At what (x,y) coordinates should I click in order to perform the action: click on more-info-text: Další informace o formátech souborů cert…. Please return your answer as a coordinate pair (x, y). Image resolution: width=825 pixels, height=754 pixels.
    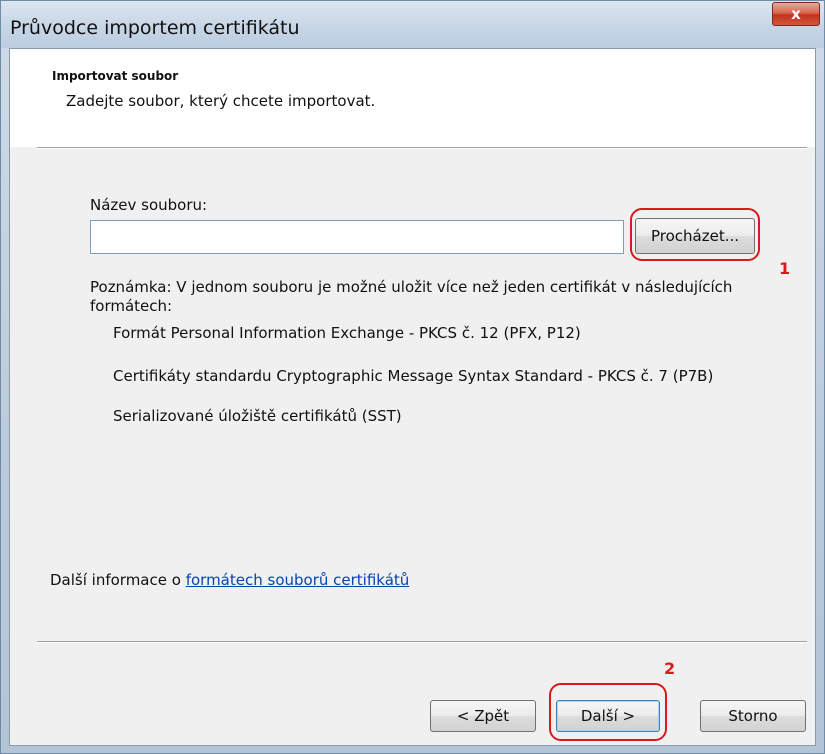
    Looking at the image, I should click on (229, 580).